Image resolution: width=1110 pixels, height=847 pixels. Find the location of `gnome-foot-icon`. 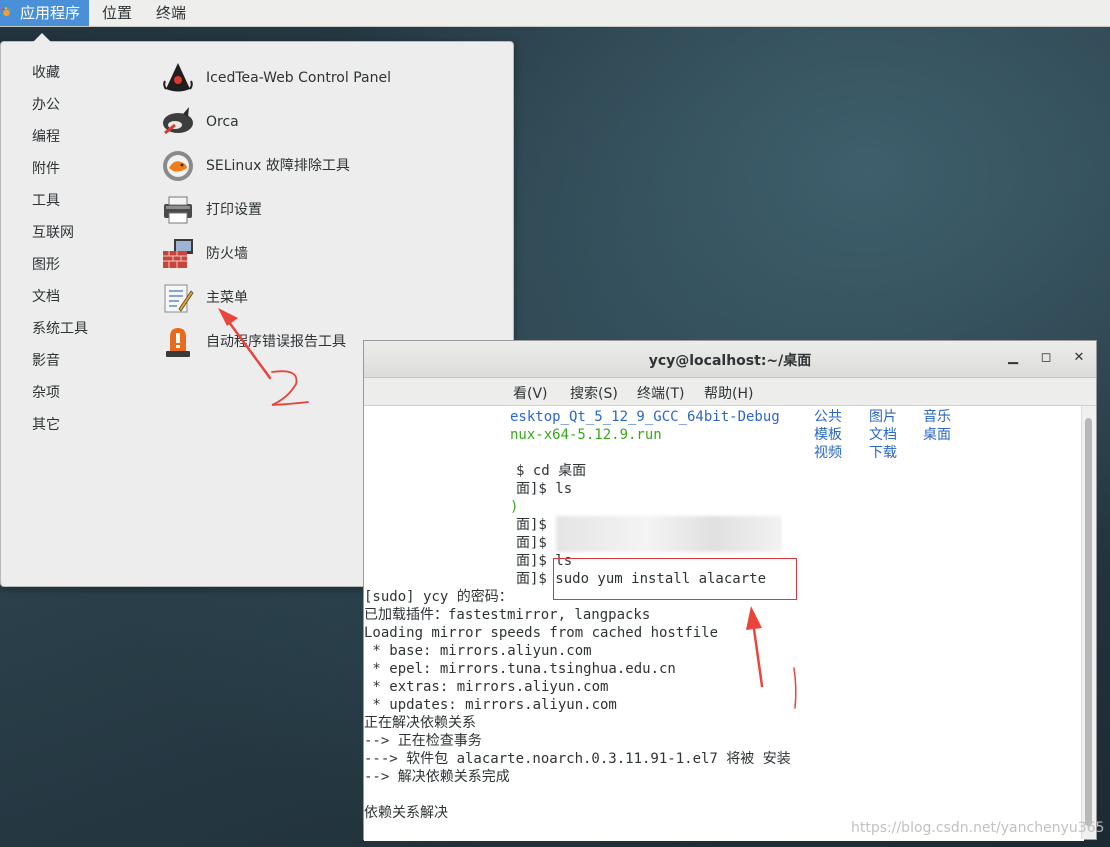

gnome-foot-icon is located at coordinates (6, 12).